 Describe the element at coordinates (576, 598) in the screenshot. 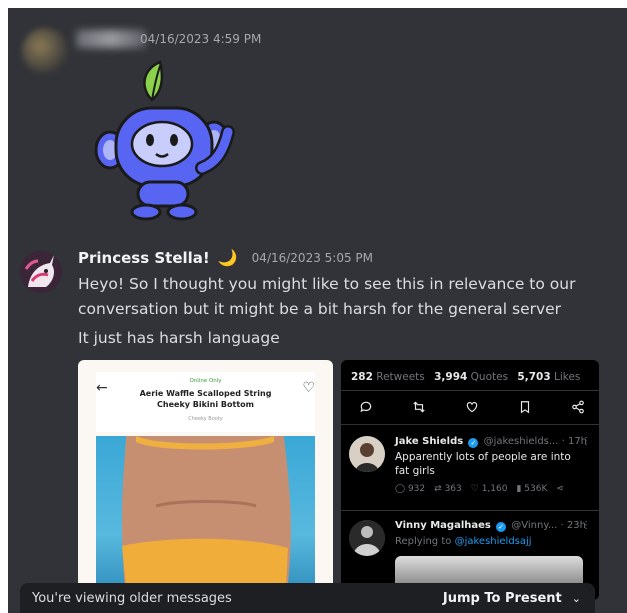

I see `chevron-down-icon: ⌄` at that location.